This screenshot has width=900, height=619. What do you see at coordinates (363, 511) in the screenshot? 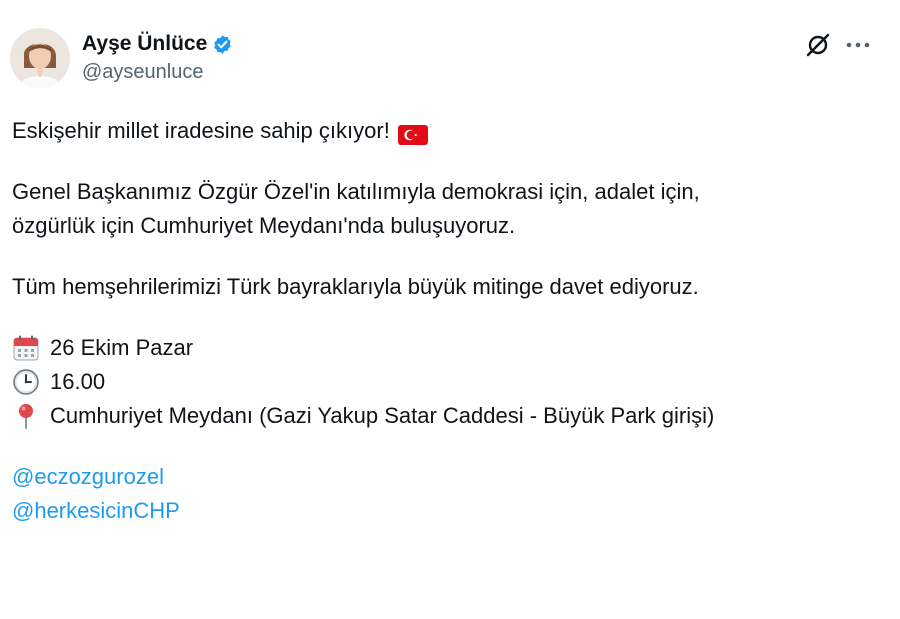
I see `mention-line: @herkesicinCHP` at bounding box center [363, 511].